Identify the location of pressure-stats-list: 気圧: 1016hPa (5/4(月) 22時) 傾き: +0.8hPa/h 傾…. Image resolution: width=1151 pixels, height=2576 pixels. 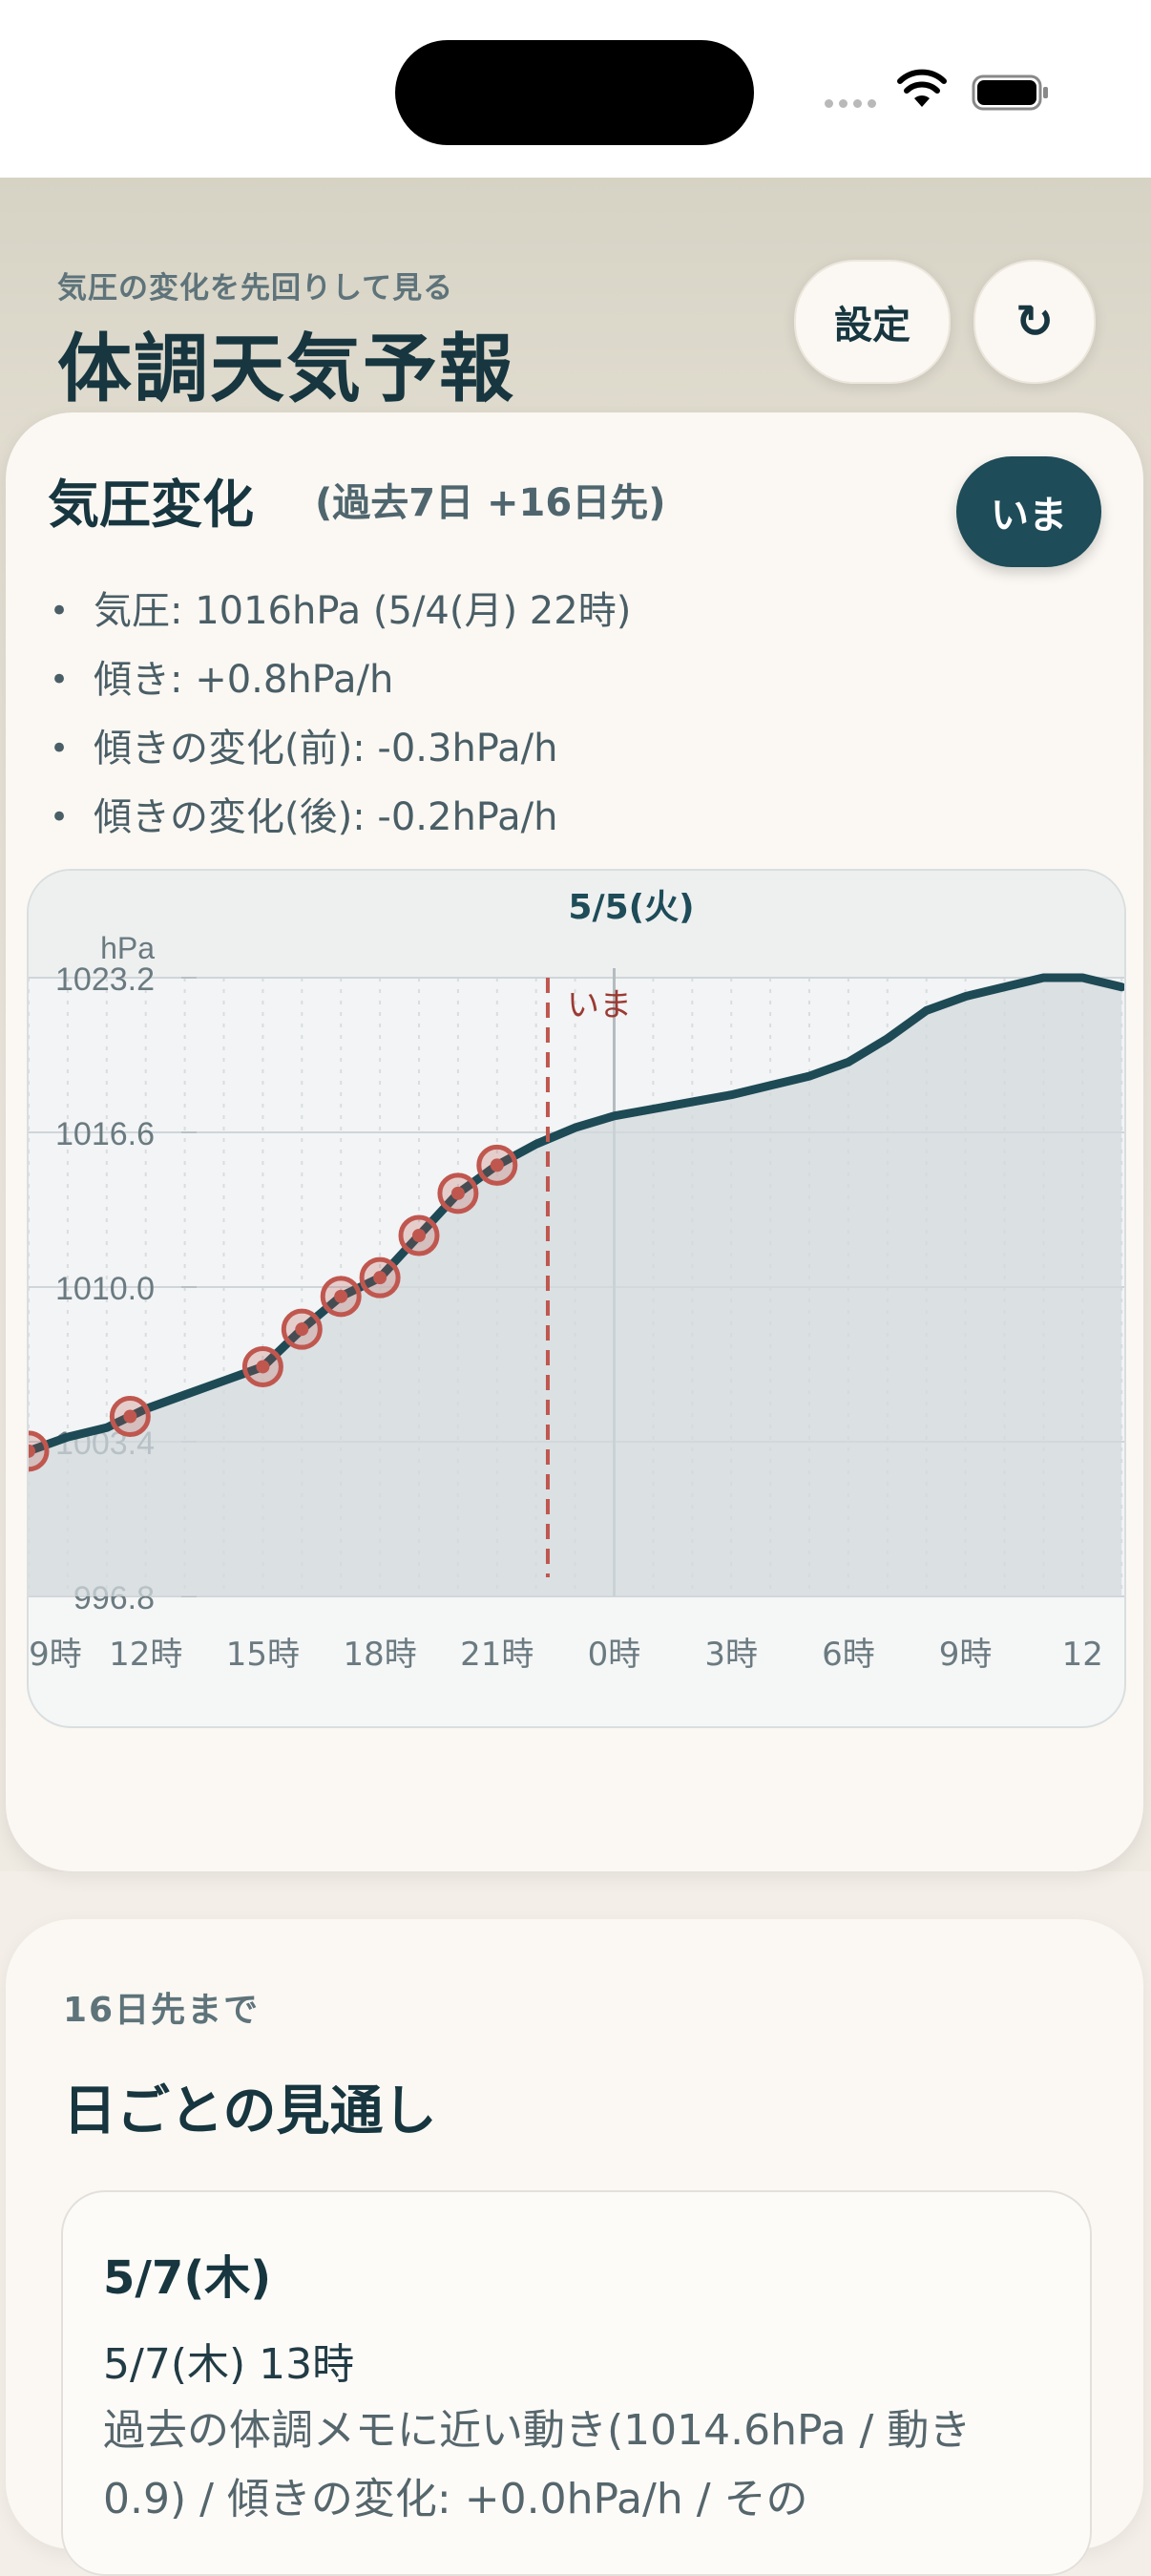
(340, 714).